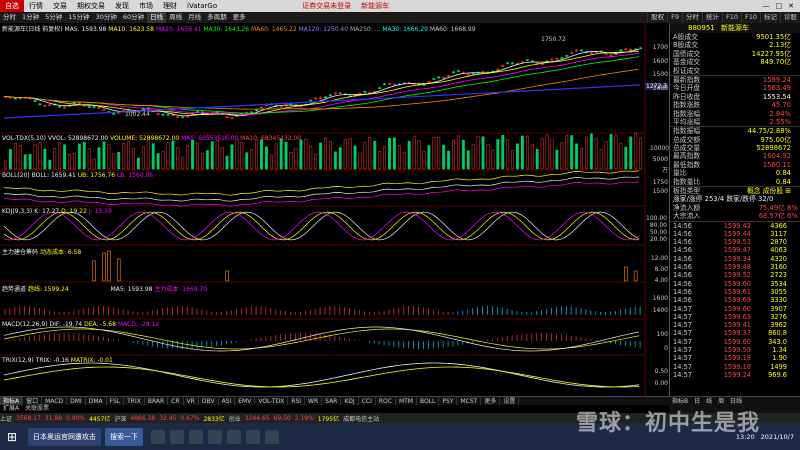 The width and height of the screenshot is (800, 450). I want to click on period-5min: 5分钟, so click(53, 17).